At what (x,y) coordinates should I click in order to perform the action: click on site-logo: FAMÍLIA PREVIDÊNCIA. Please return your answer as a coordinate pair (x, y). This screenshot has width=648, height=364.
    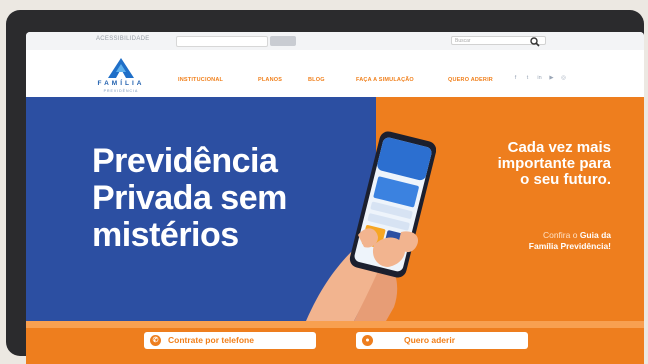
    Looking at the image, I should click on (121, 76).